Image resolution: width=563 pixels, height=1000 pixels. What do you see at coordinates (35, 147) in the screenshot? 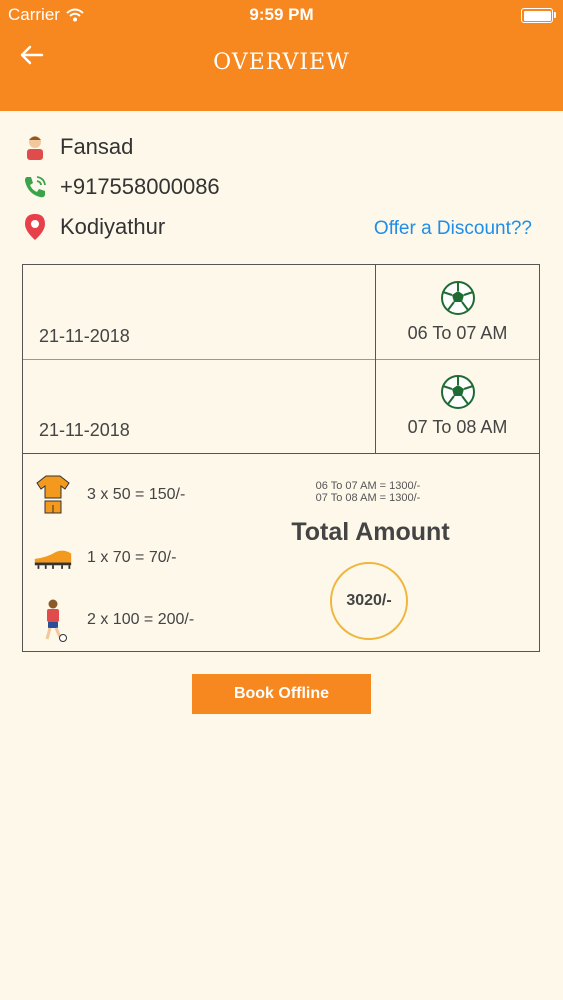
I see `person-icon` at bounding box center [35, 147].